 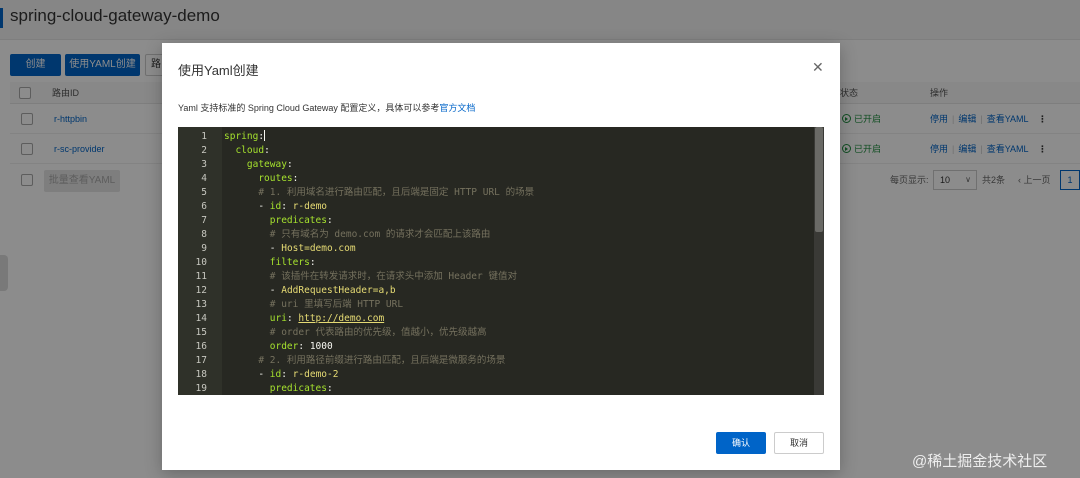 What do you see at coordinates (241, 136) in the screenshot?
I see `code-token: spring` at bounding box center [241, 136].